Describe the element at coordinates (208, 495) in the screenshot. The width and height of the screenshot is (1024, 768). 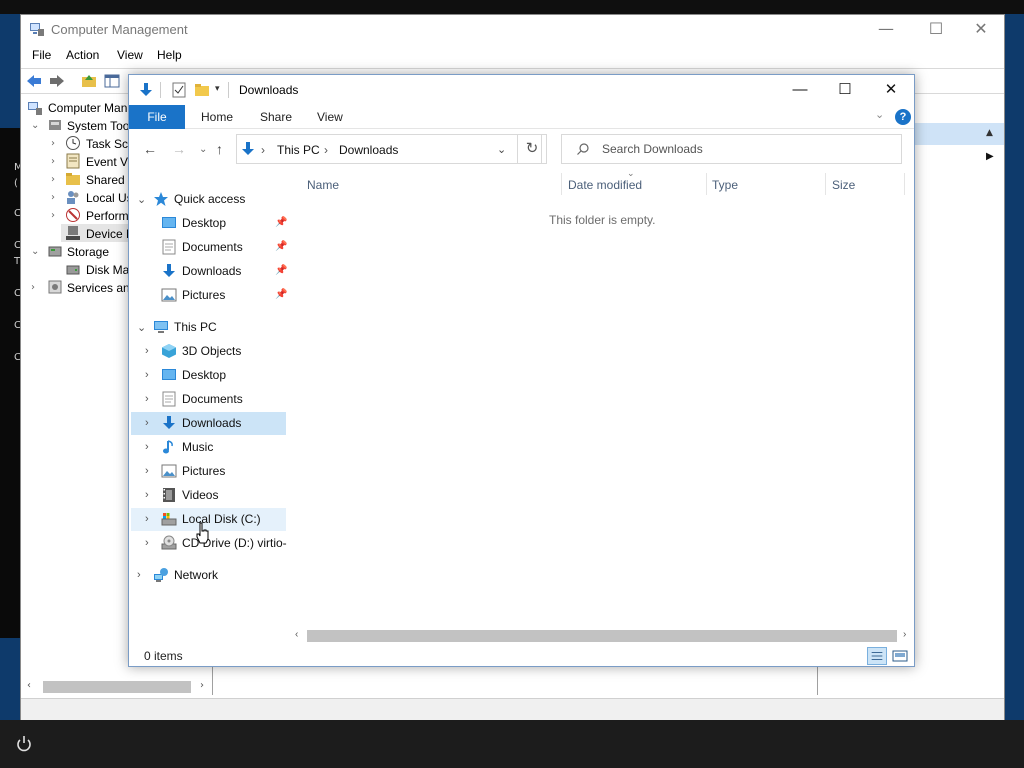
I see `nav-videos: › Videos` at that location.